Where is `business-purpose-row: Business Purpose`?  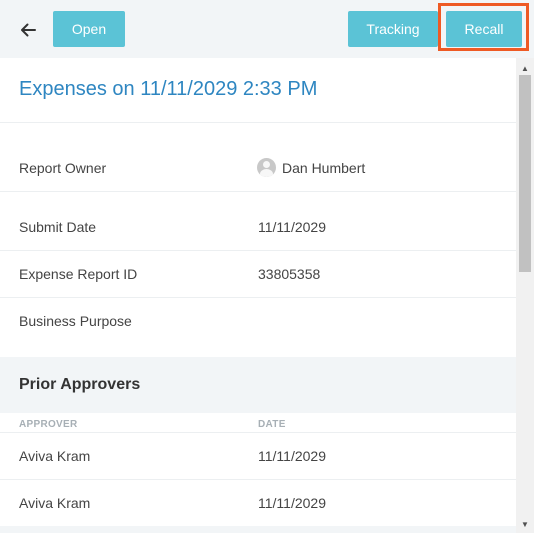 business-purpose-row: Business Purpose is located at coordinates (258, 322).